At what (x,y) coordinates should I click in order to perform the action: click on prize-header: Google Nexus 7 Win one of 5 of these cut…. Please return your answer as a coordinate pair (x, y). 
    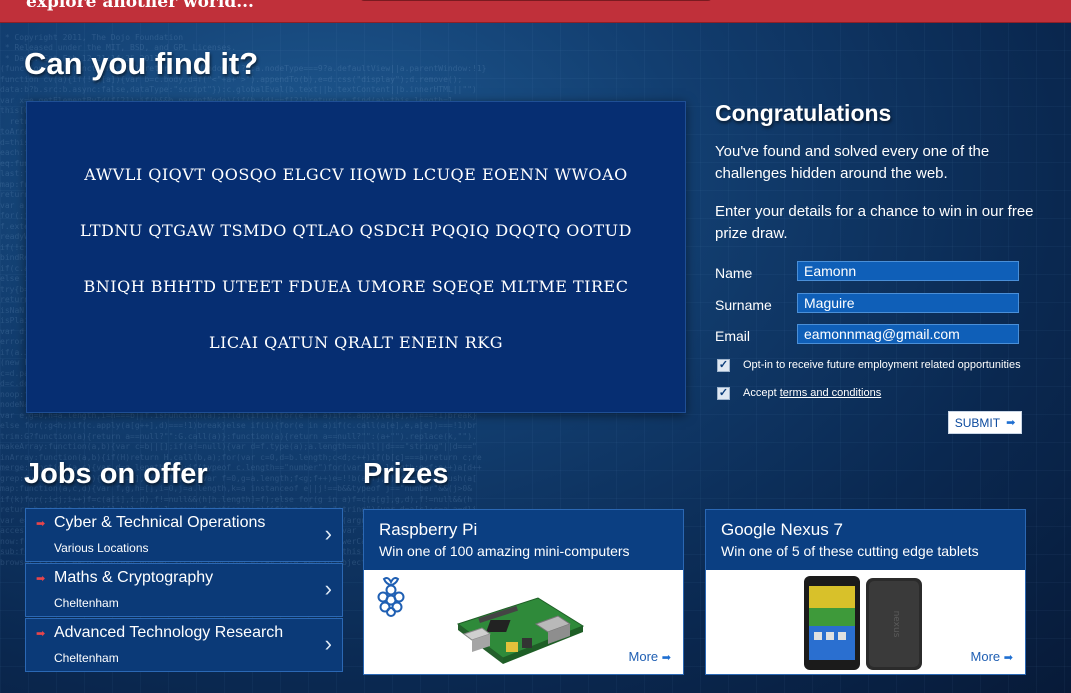
    Looking at the image, I should click on (865, 540).